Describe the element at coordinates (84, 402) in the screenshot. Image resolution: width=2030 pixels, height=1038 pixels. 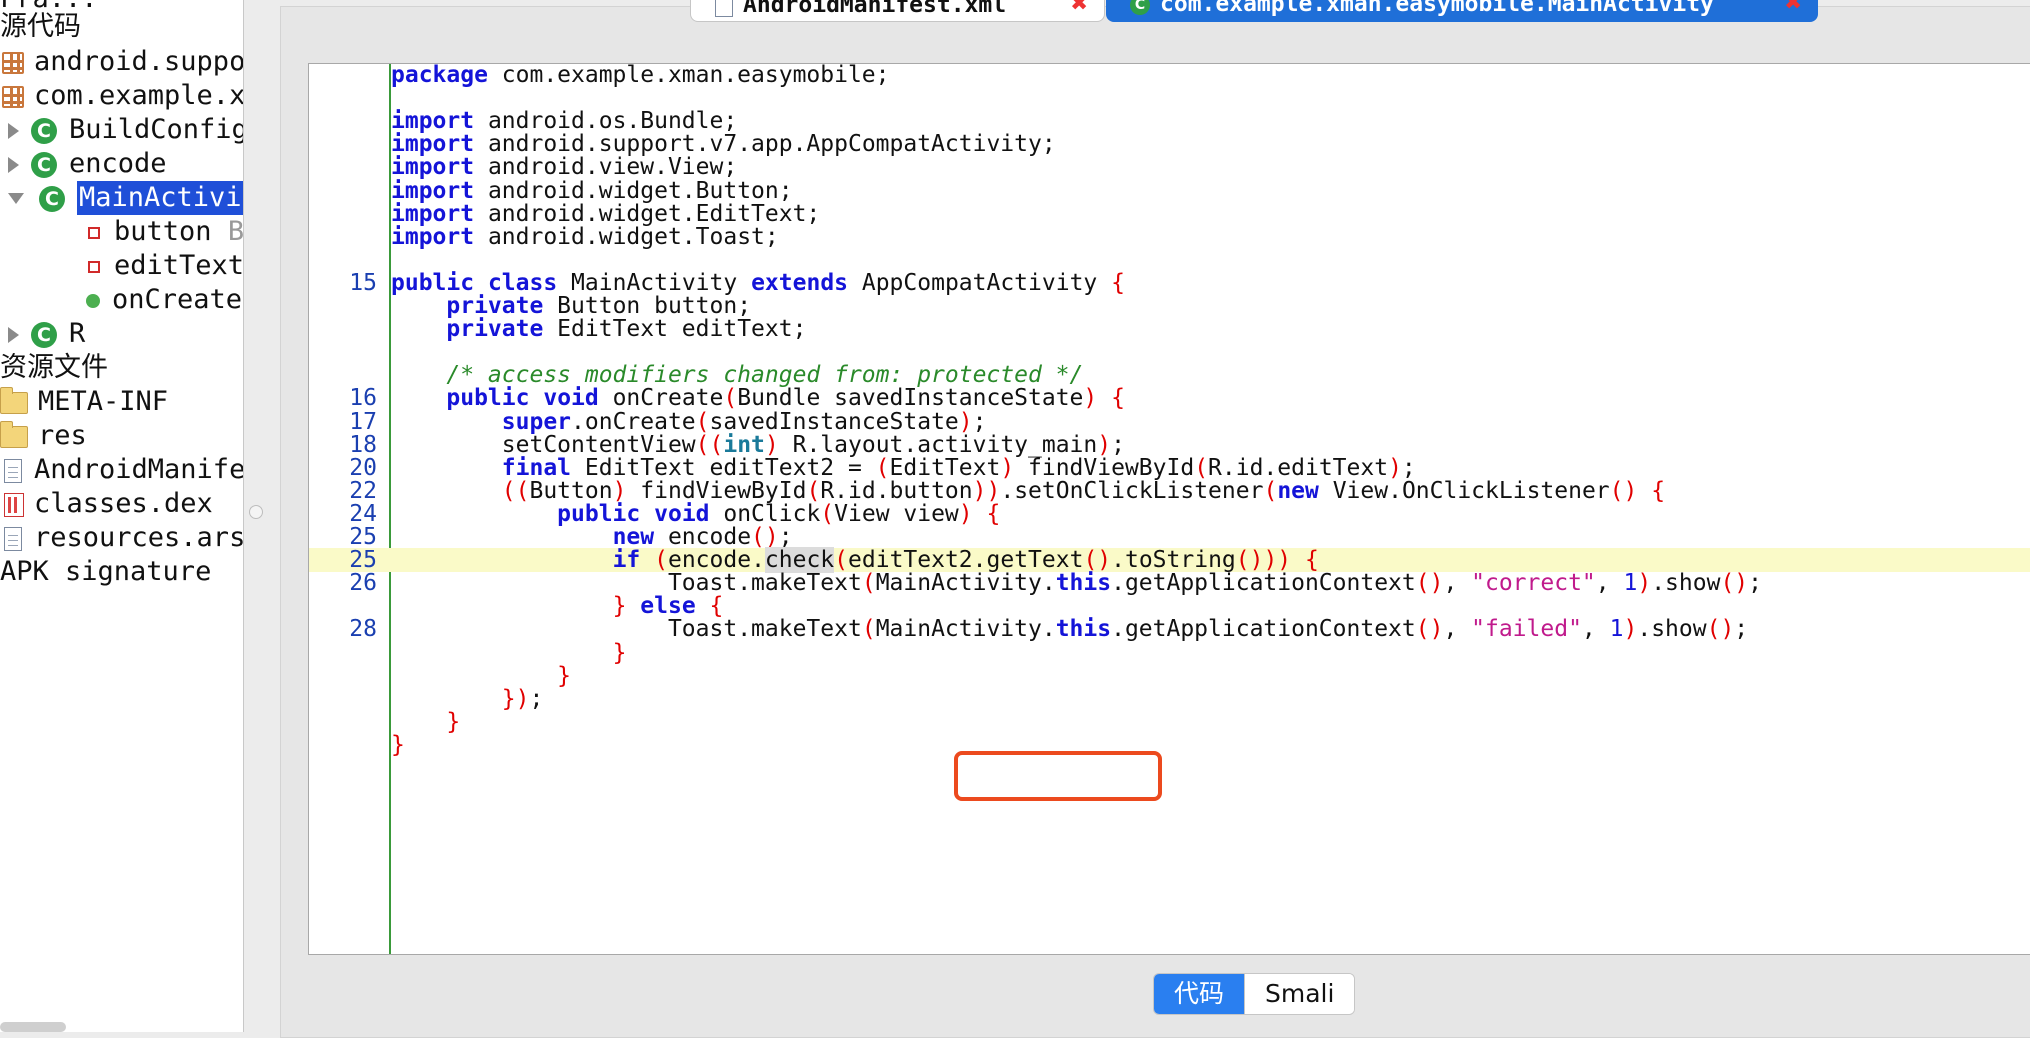
I see `tree-folder-meta-inf: META-INF` at that location.